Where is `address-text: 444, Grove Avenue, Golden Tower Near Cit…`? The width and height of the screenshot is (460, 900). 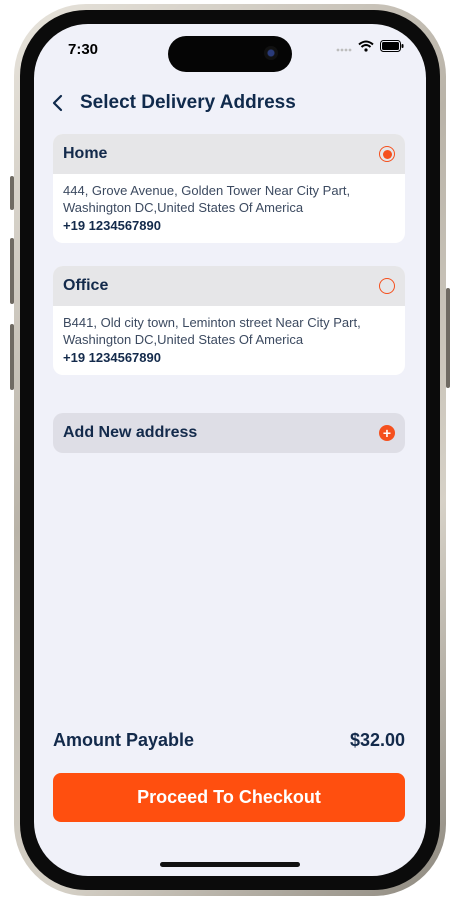
address-text: 444, Grove Avenue, Golden Tower Near Cit… is located at coordinates (207, 199).